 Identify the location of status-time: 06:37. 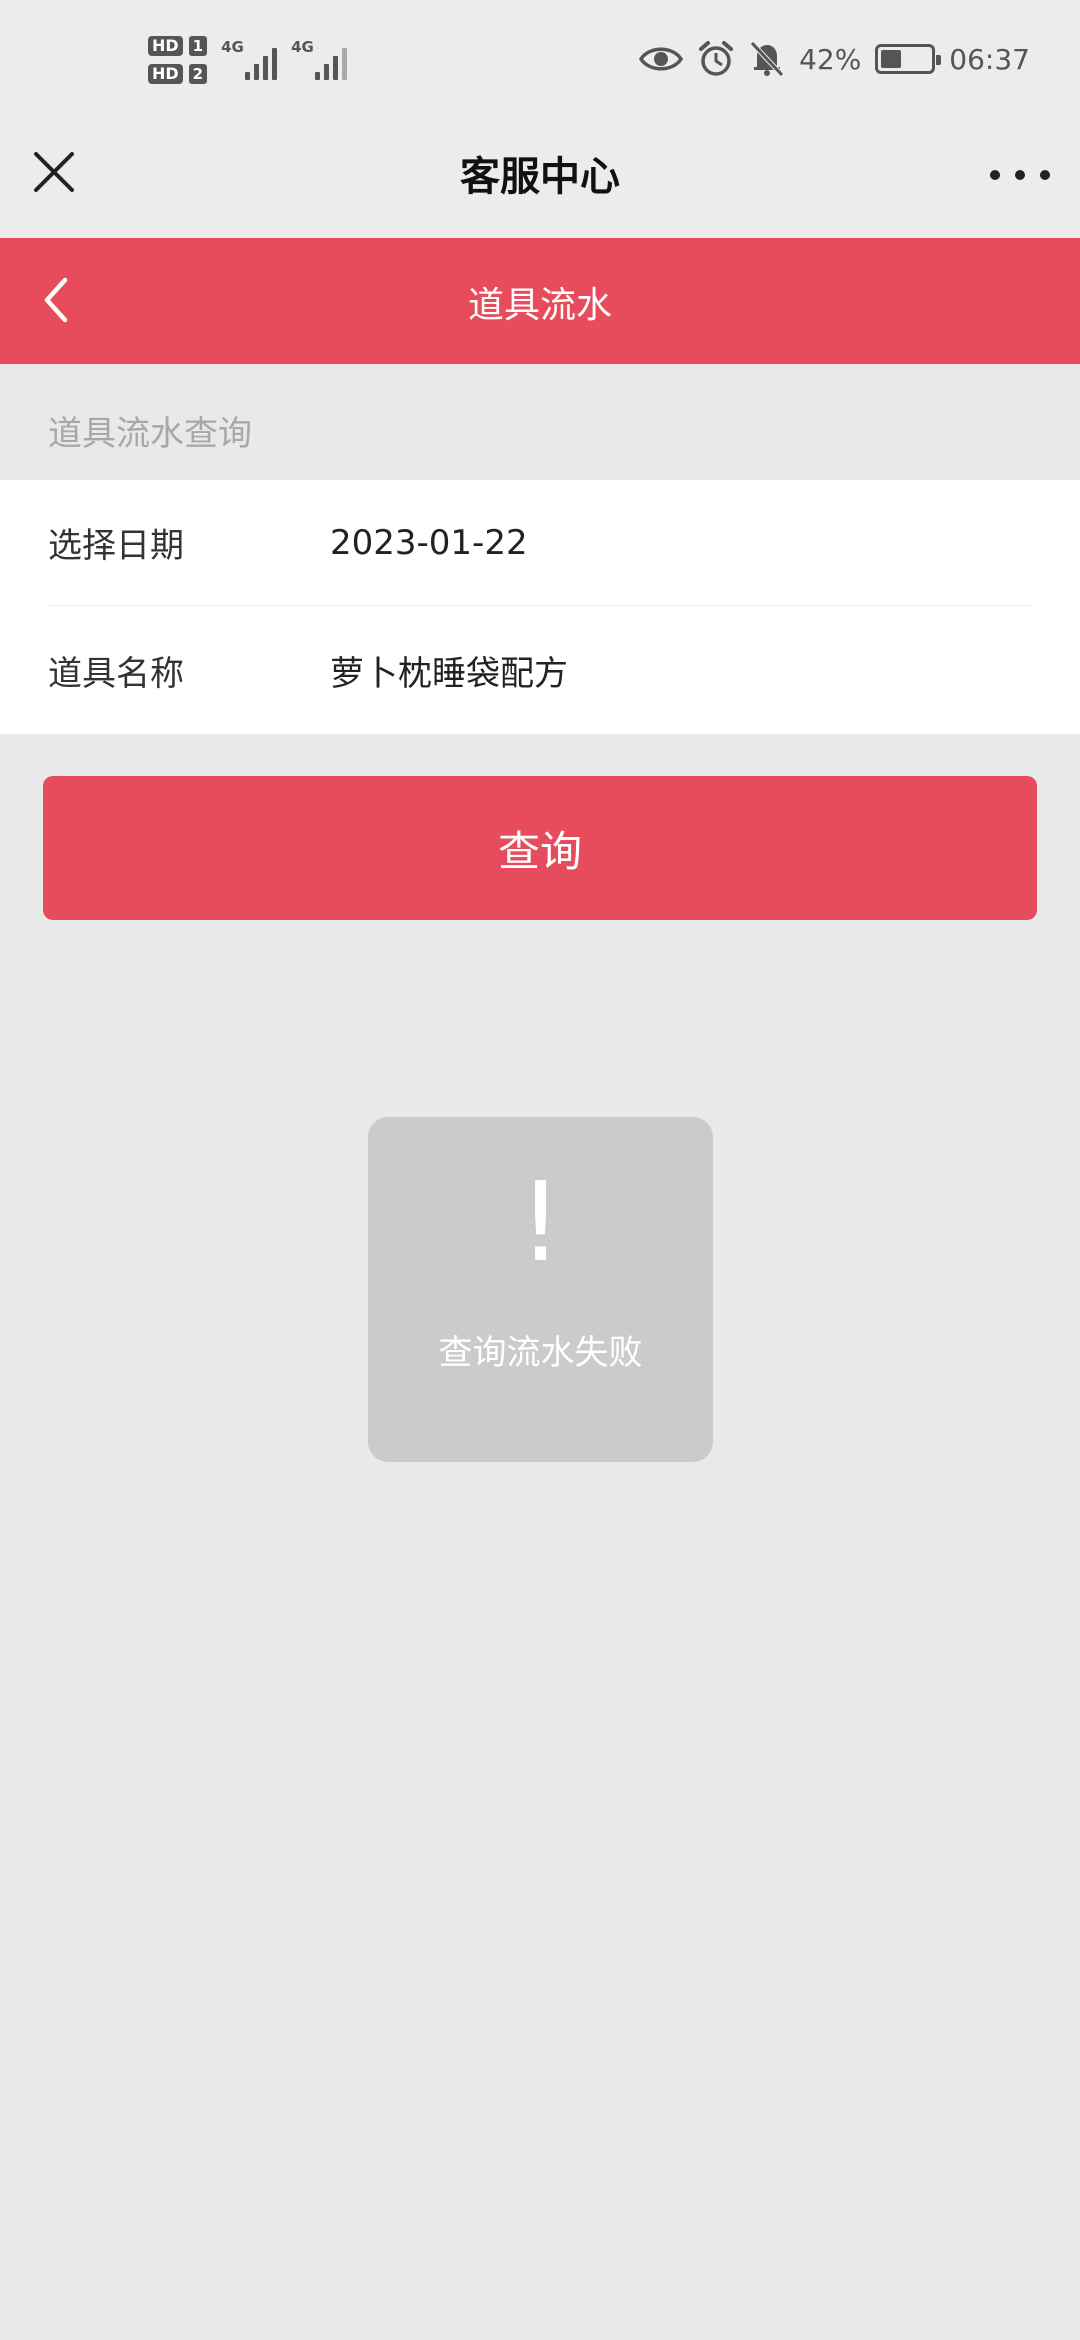
(989, 59).